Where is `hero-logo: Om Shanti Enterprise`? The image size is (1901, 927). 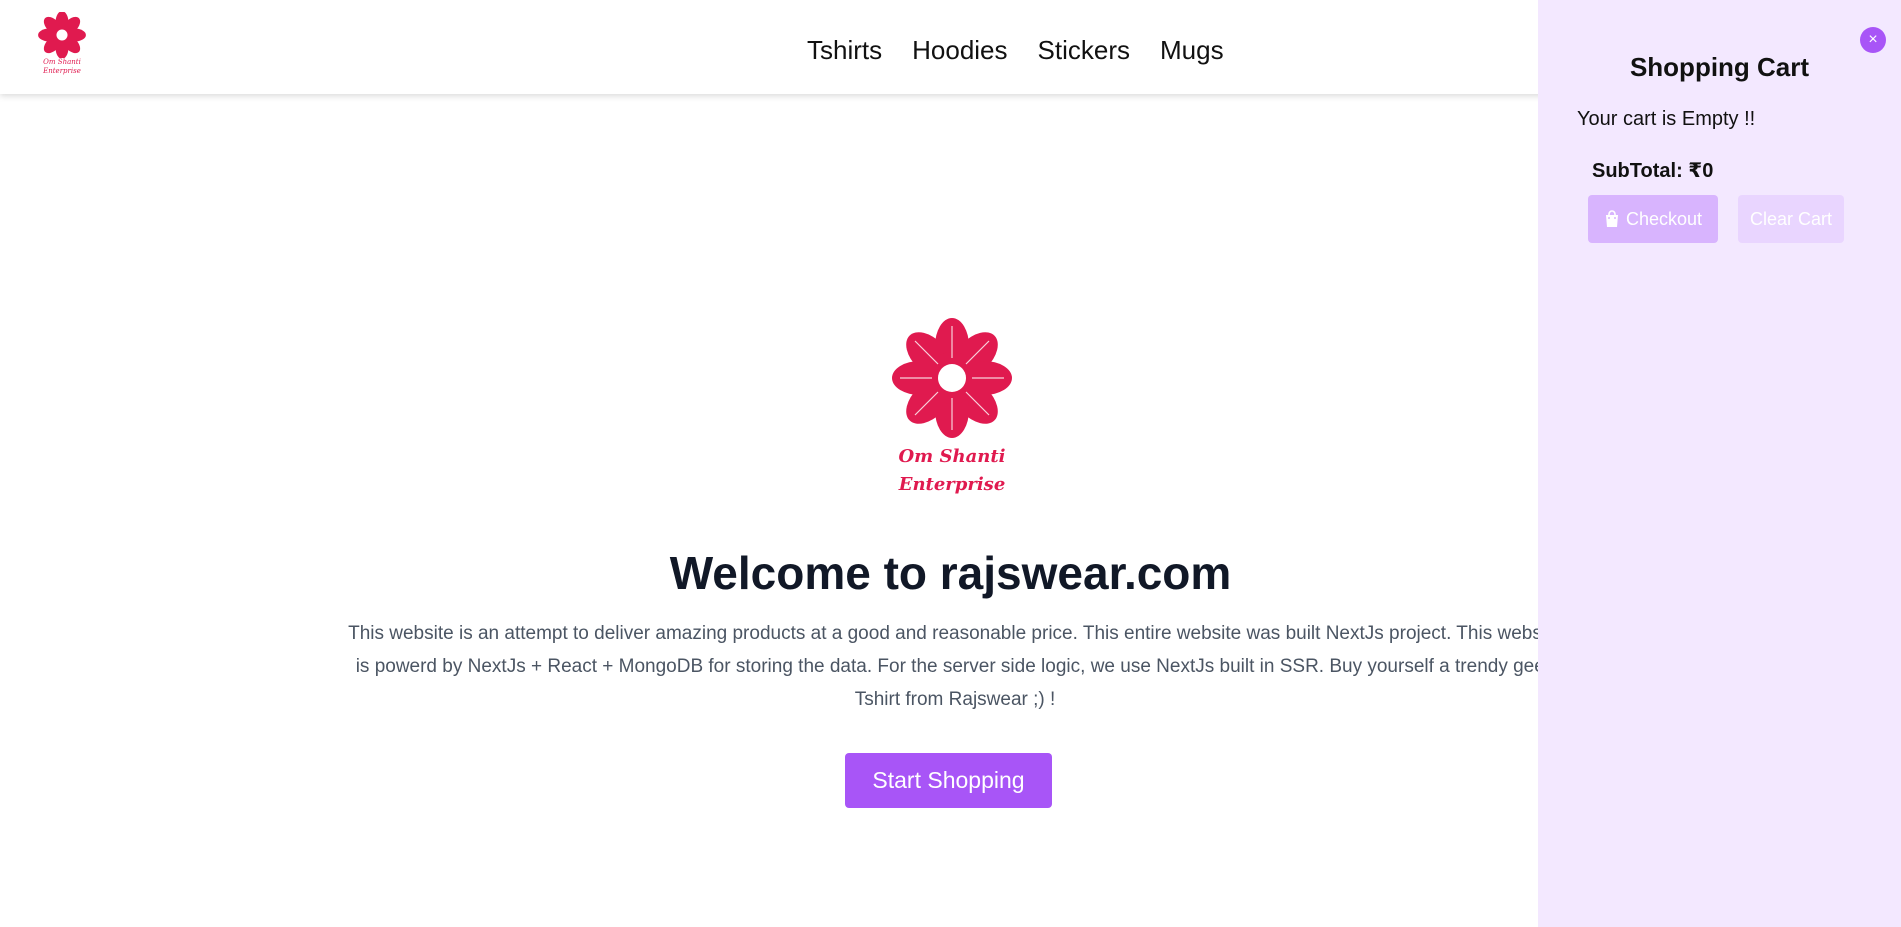 hero-logo: Om Shanti Enterprise is located at coordinates (952, 408).